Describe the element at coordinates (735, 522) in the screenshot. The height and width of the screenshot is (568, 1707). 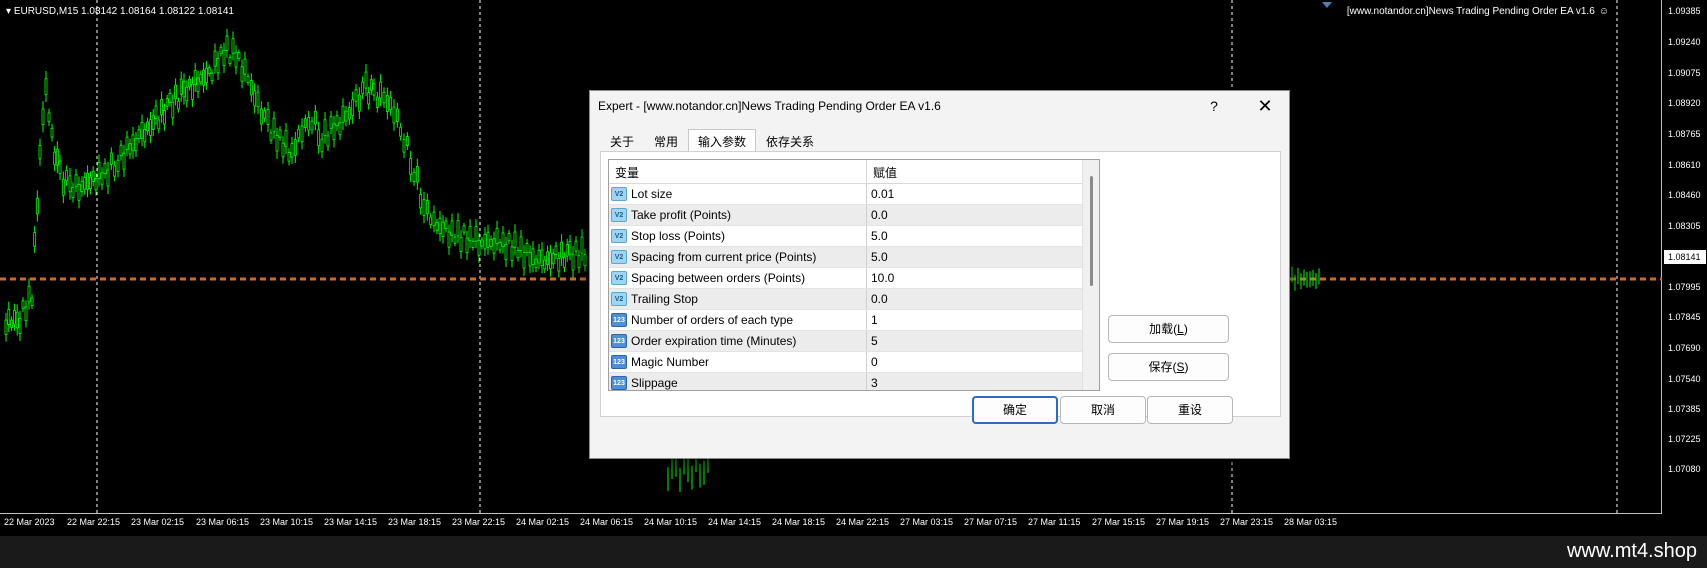
I see `time-tick-label: 24 Mar 14:15` at that location.